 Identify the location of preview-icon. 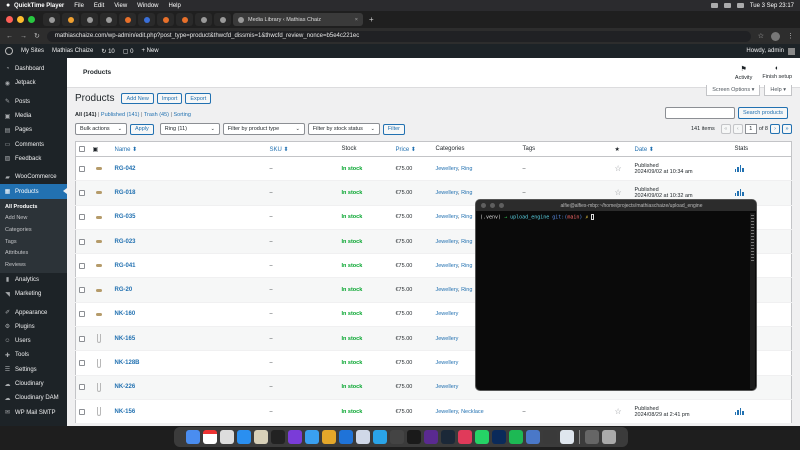
(533, 437).